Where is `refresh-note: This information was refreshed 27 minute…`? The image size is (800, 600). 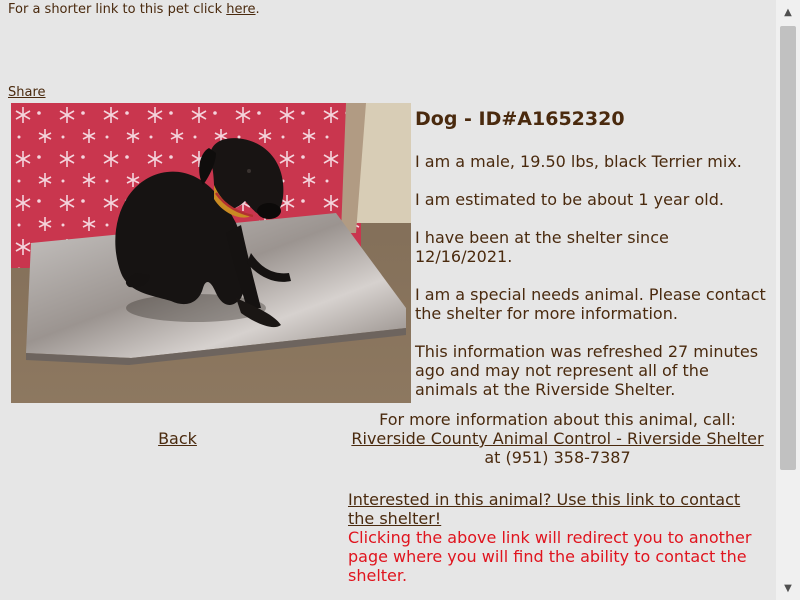 refresh-note: This information was refreshed 27 minute… is located at coordinates (587, 370).